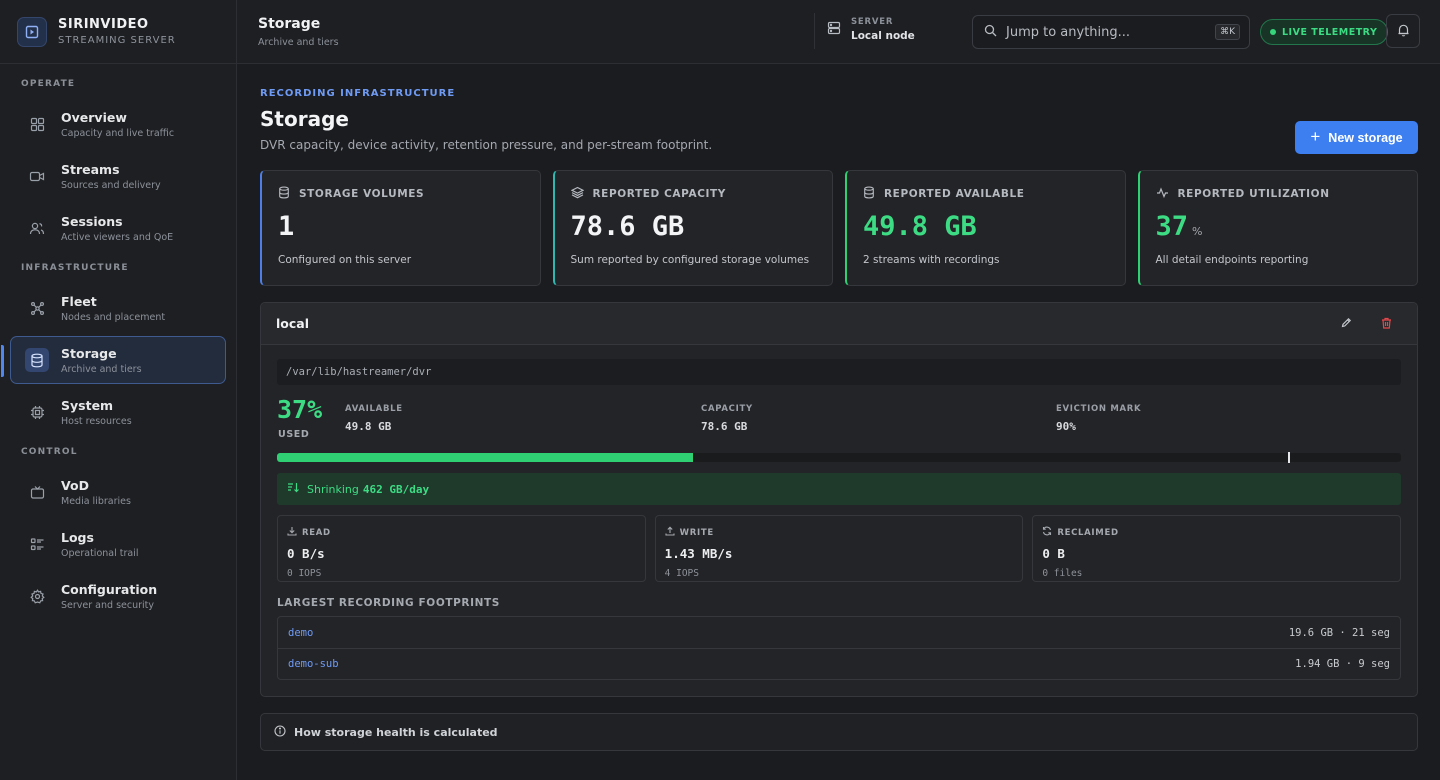 The image size is (1440, 780). Describe the element at coordinates (954, 194) in the screenshot. I see `stat-label: REPORTED AVAILABLE` at that location.